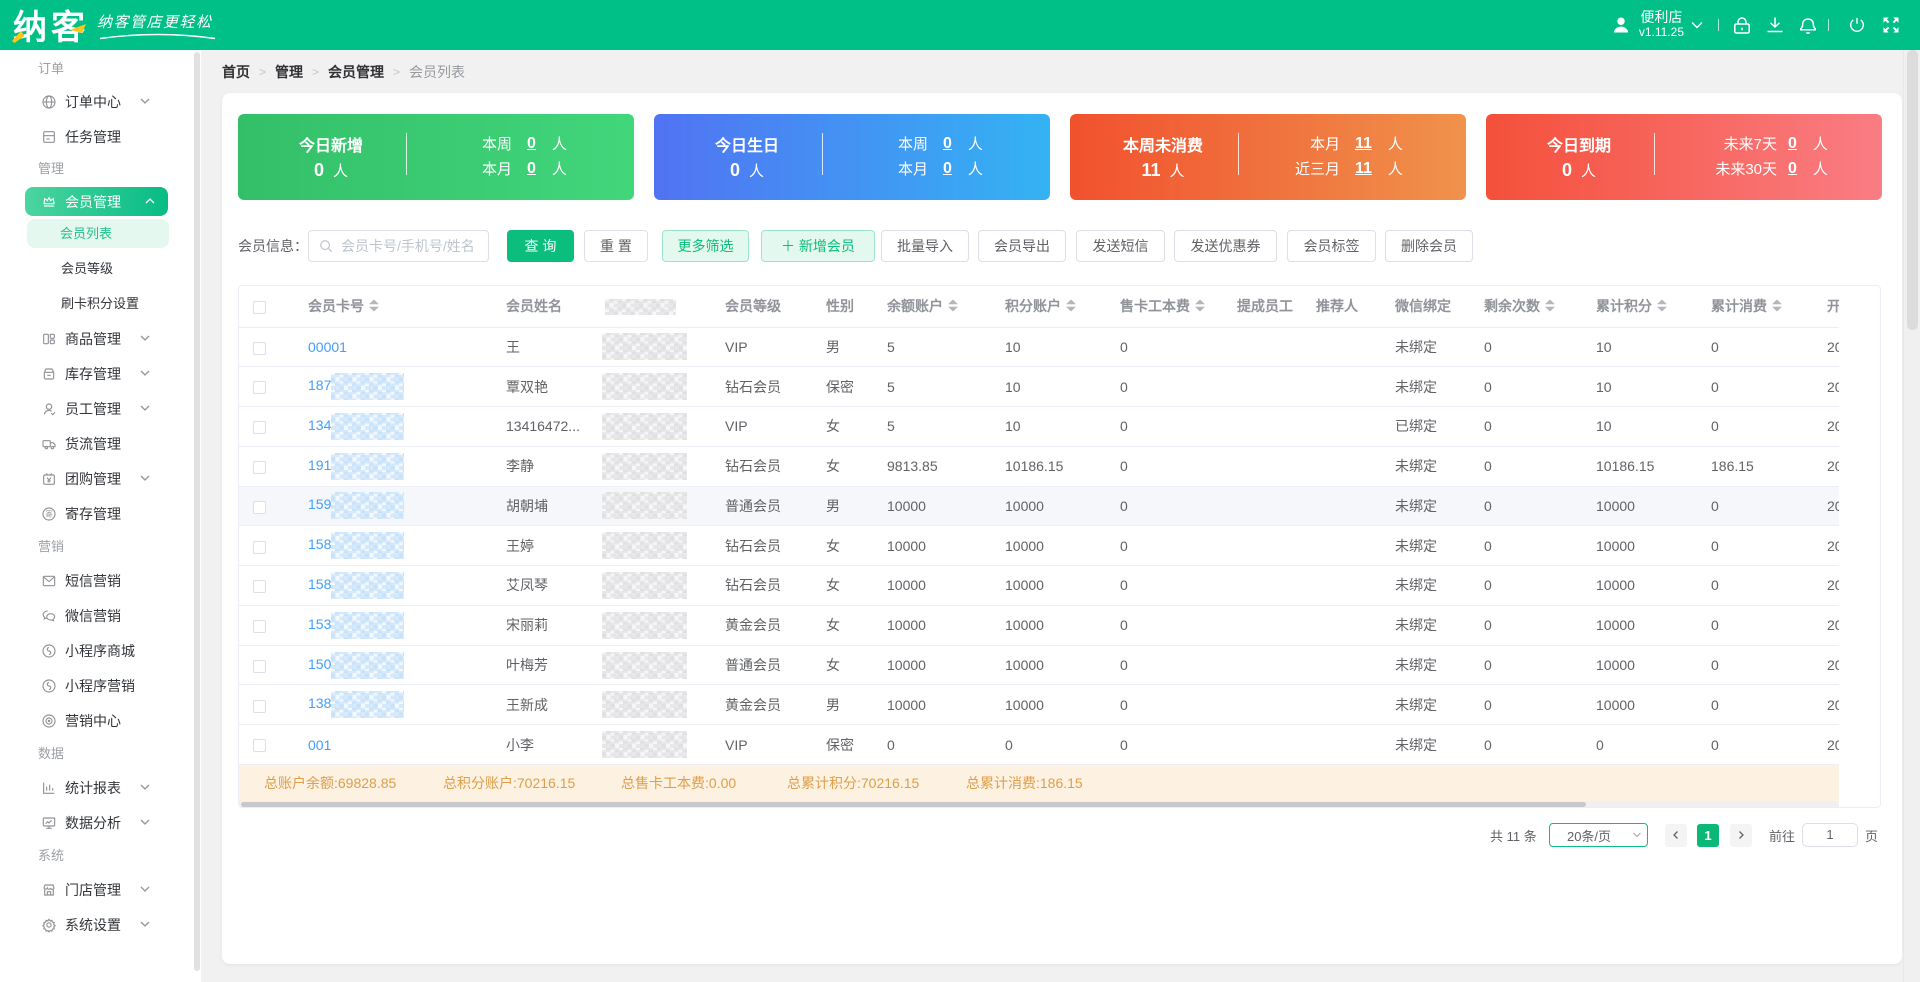 The width and height of the screenshot is (1920, 982). Describe the element at coordinates (48, 513) in the screenshot. I see `svg-text: 寄` at that location.